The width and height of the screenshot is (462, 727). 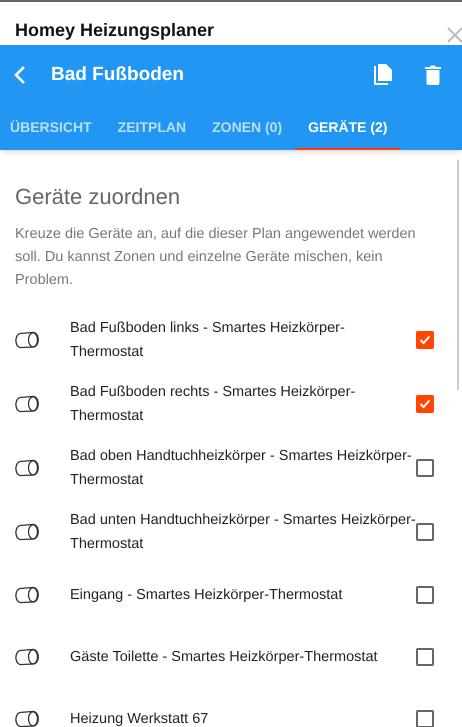 What do you see at coordinates (384, 75) in the screenshot?
I see `copy-icon` at bounding box center [384, 75].